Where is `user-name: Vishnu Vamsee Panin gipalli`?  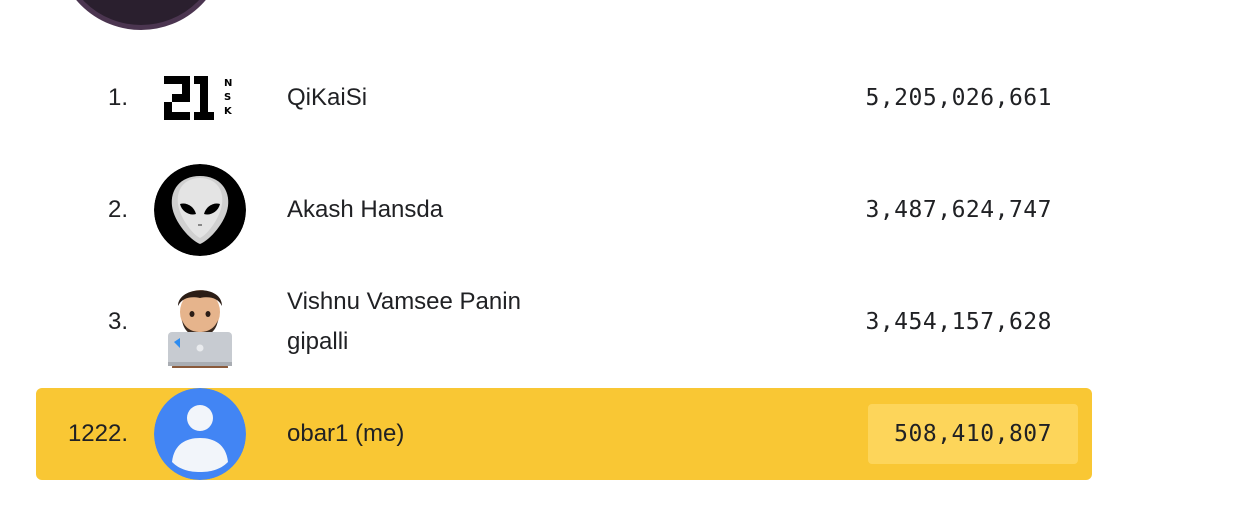 user-name: Vishnu Vamsee Panin gipalli is located at coordinates (432, 322).